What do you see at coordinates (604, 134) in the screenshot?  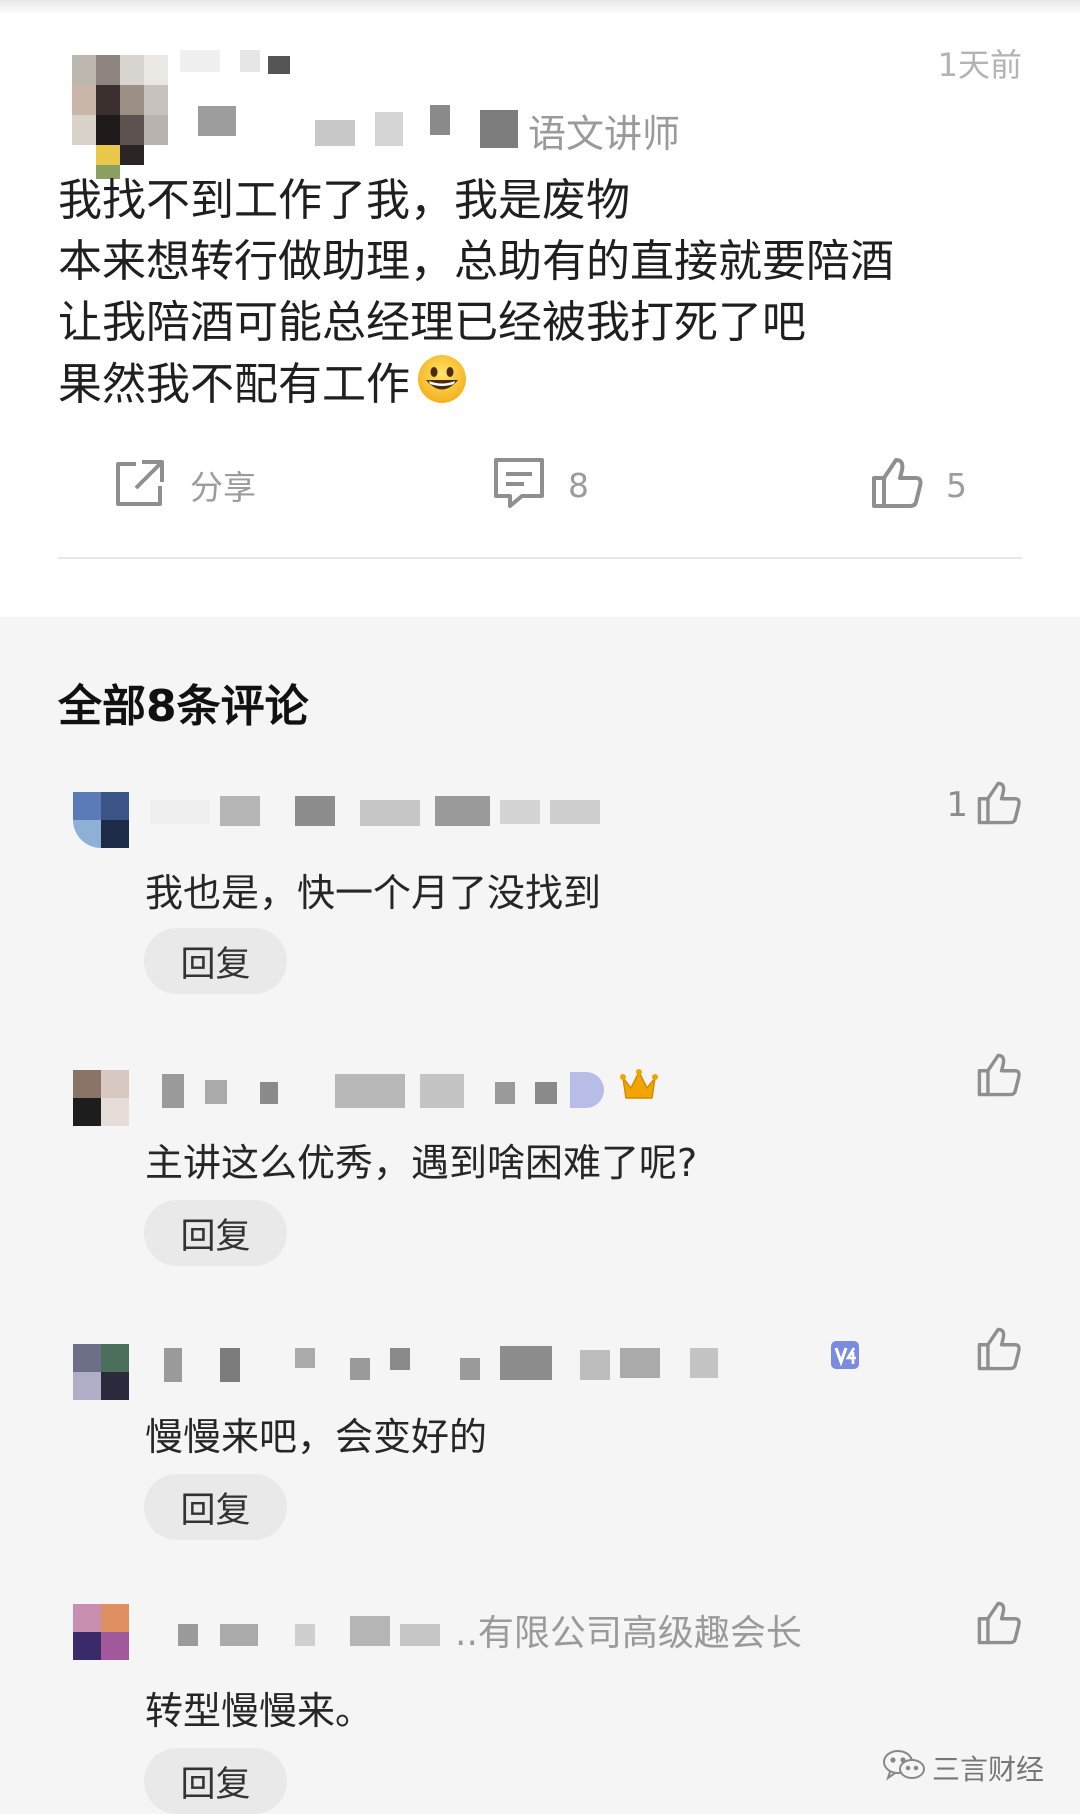 I see `author-title: 语文讲师` at bounding box center [604, 134].